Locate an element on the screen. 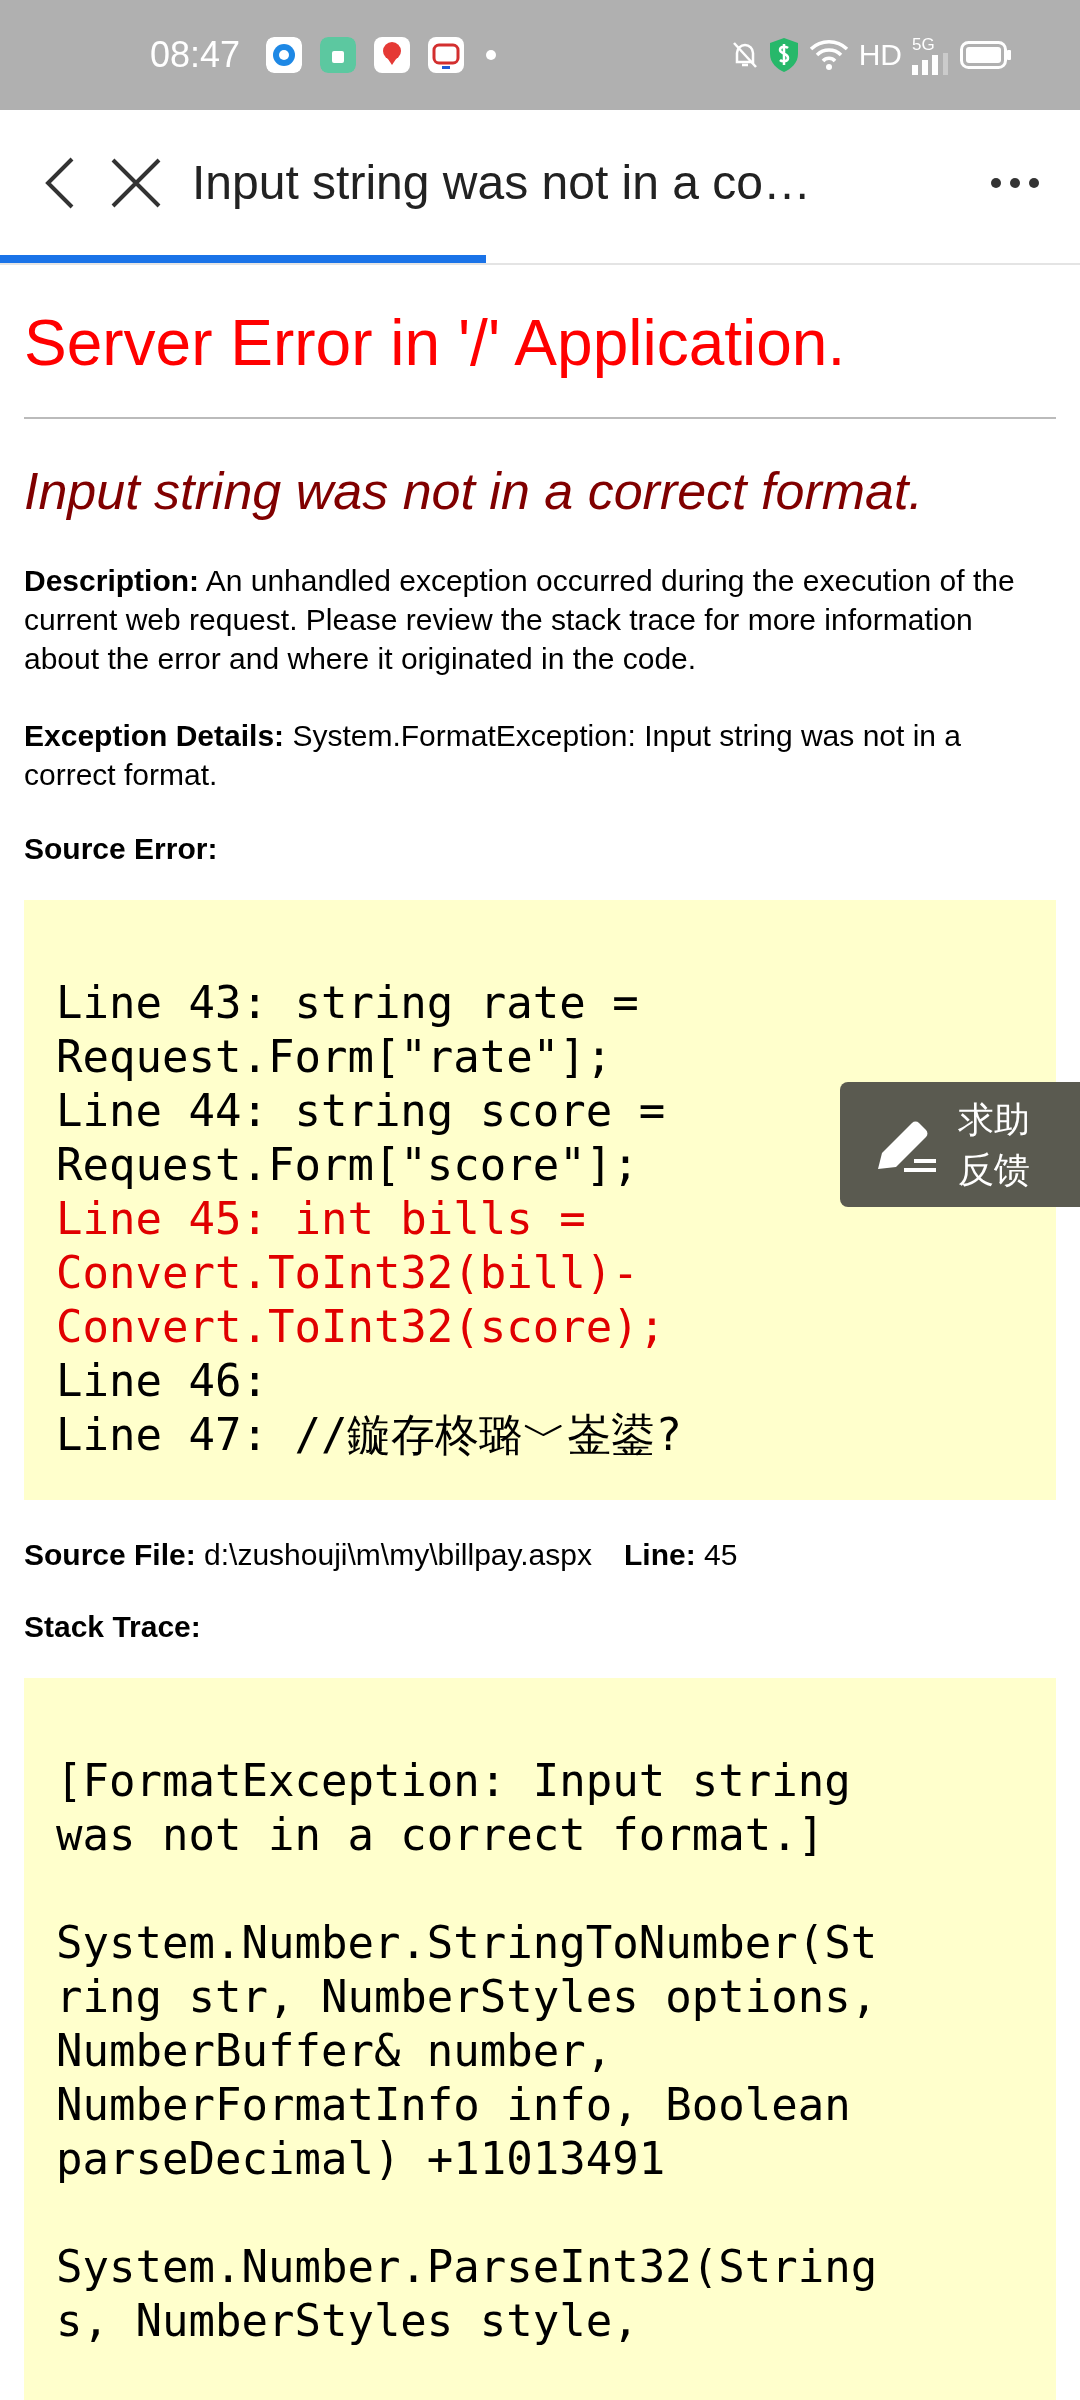  notification-dot is located at coordinates (491, 55).